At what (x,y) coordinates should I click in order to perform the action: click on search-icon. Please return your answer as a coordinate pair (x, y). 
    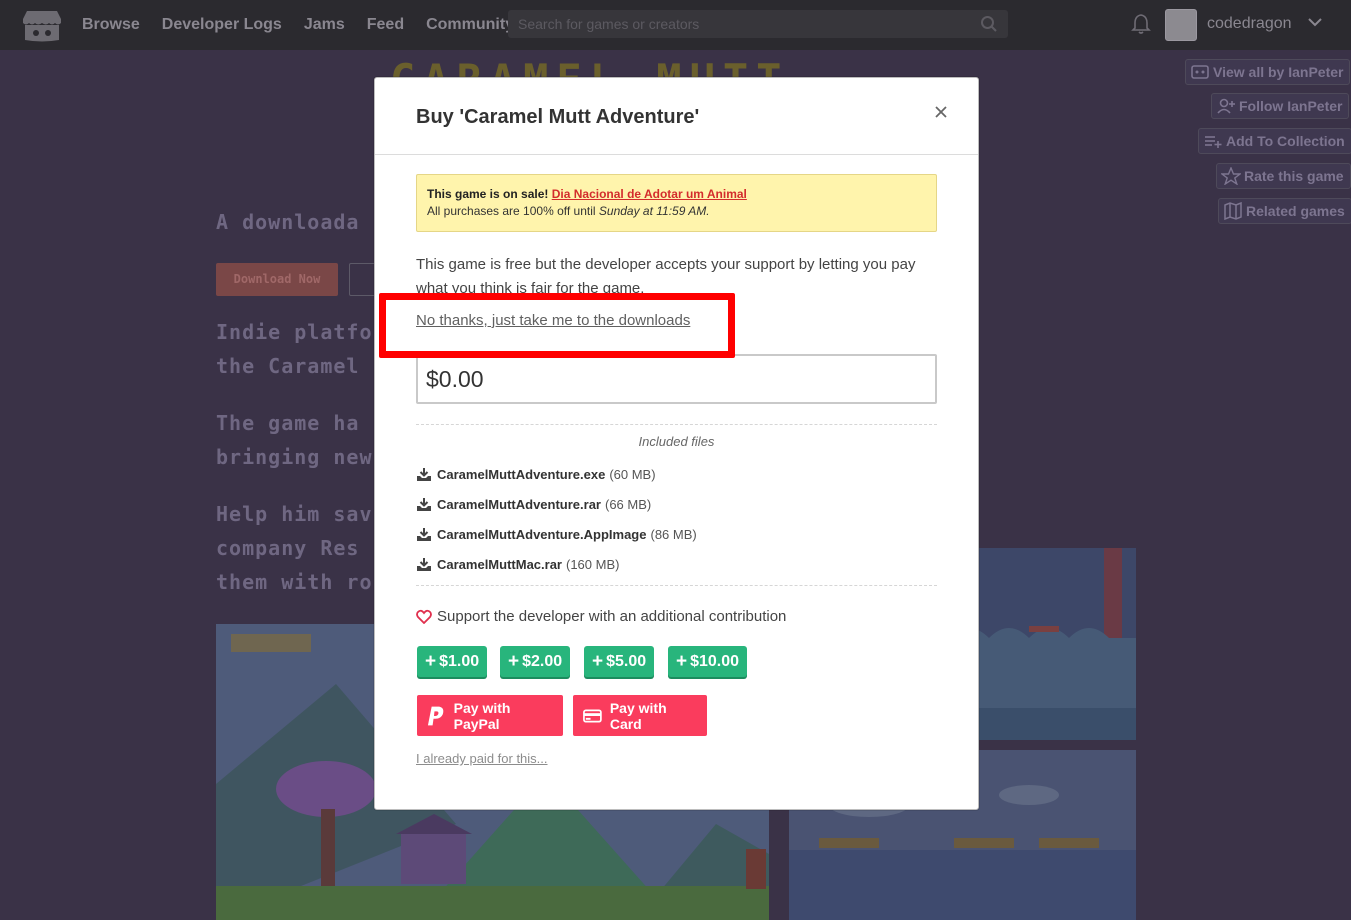
    Looking at the image, I should click on (989, 24).